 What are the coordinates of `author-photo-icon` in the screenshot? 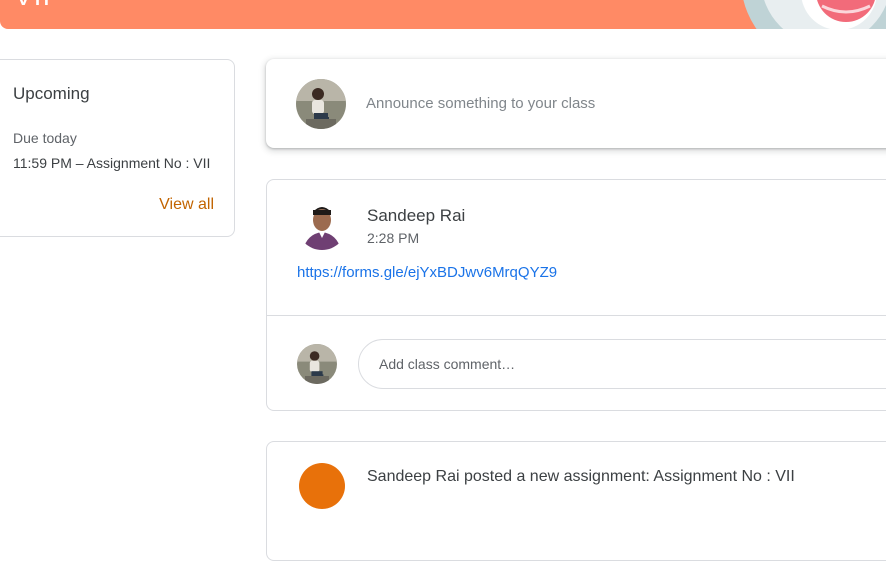 It's located at (322, 225).